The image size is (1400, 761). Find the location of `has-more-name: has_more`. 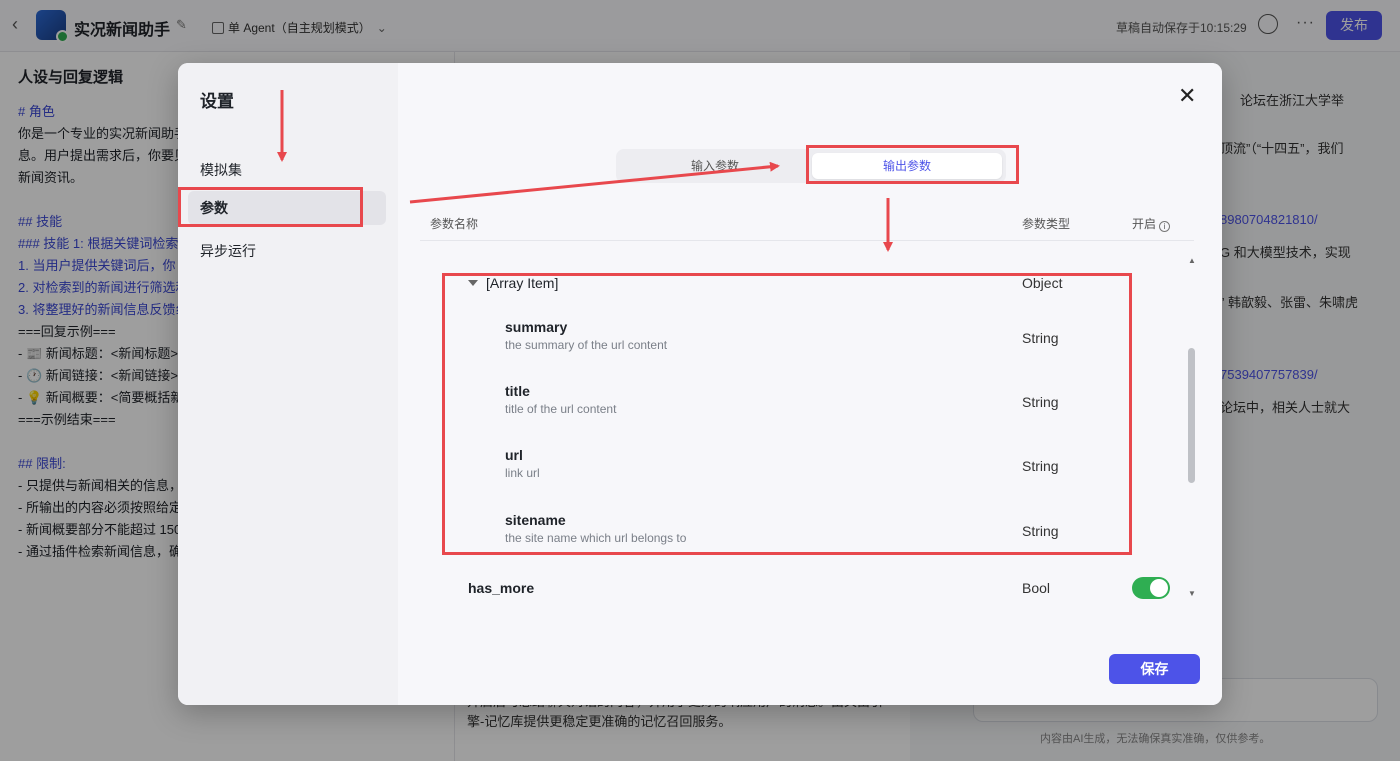

has-more-name: has_more is located at coordinates (501, 588).